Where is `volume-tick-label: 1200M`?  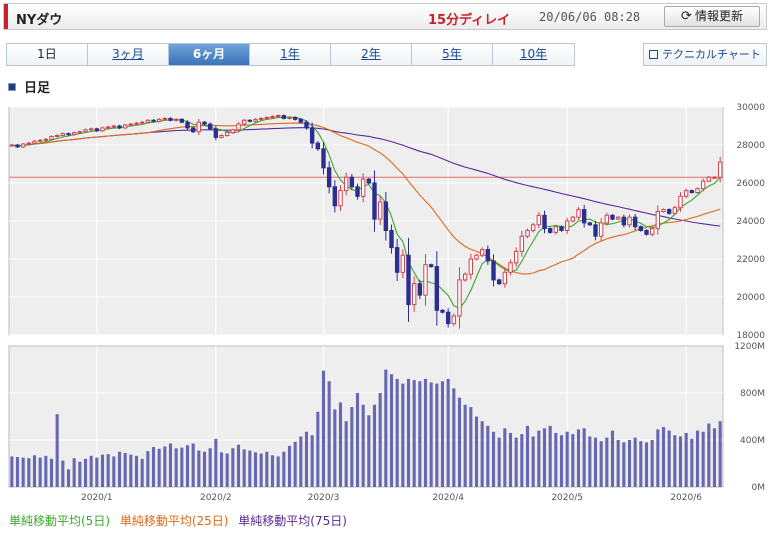
volume-tick-label: 1200M is located at coordinates (749, 347).